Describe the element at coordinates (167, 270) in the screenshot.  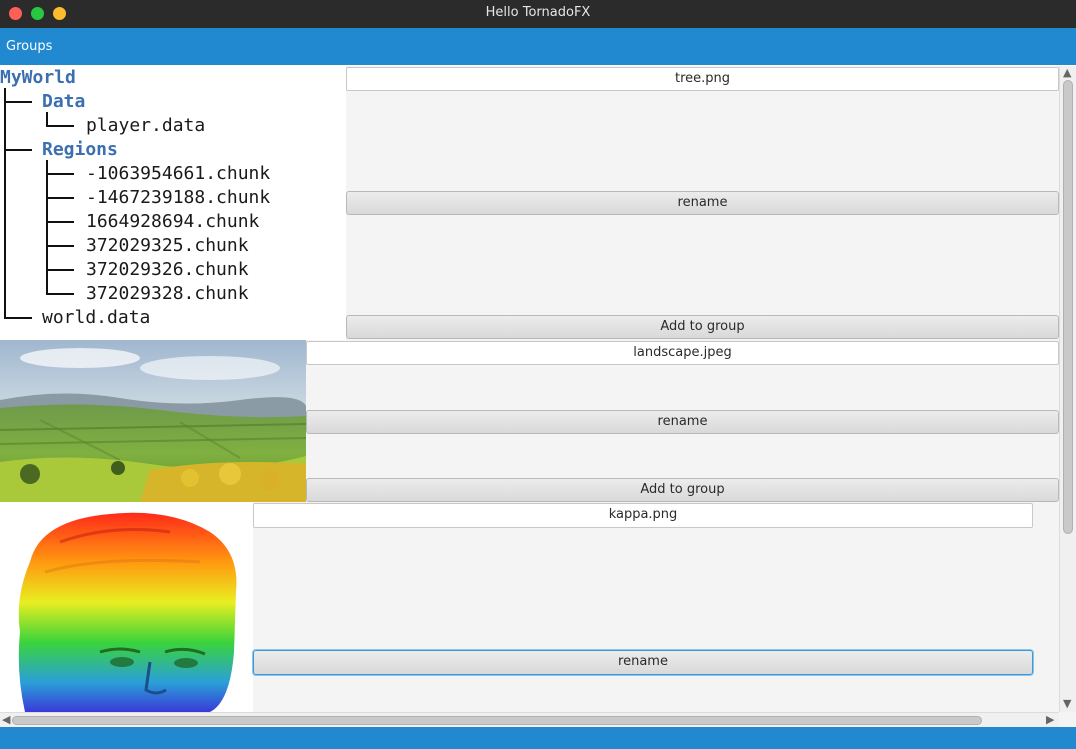
I see `tree-chunk-item: 372029326.chunk` at that location.